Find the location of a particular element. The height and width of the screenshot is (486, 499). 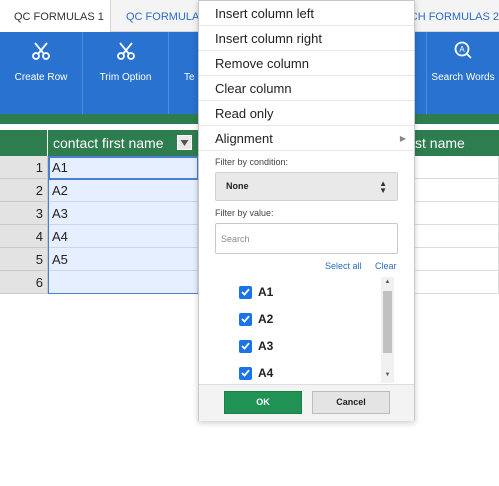

value-label: A1 is located at coordinates (266, 292).